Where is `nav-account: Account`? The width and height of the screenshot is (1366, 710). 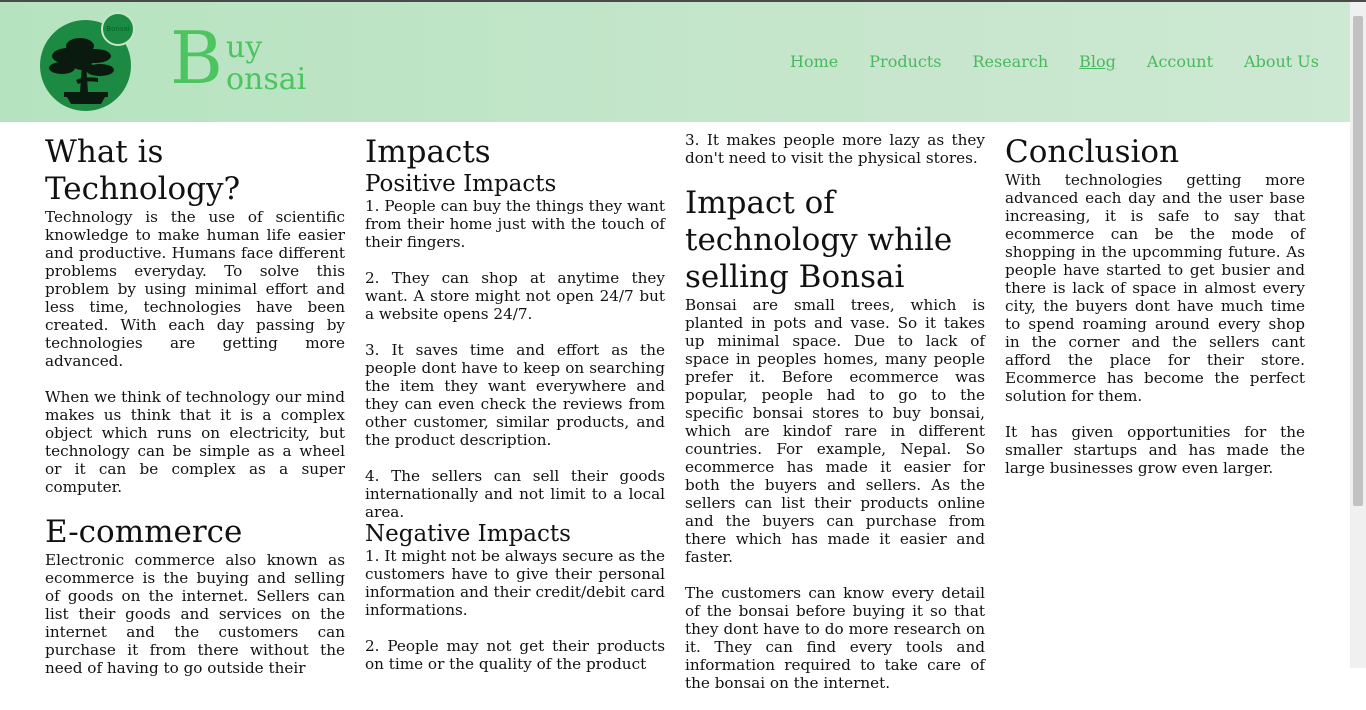
nav-account: Account is located at coordinates (1180, 61).